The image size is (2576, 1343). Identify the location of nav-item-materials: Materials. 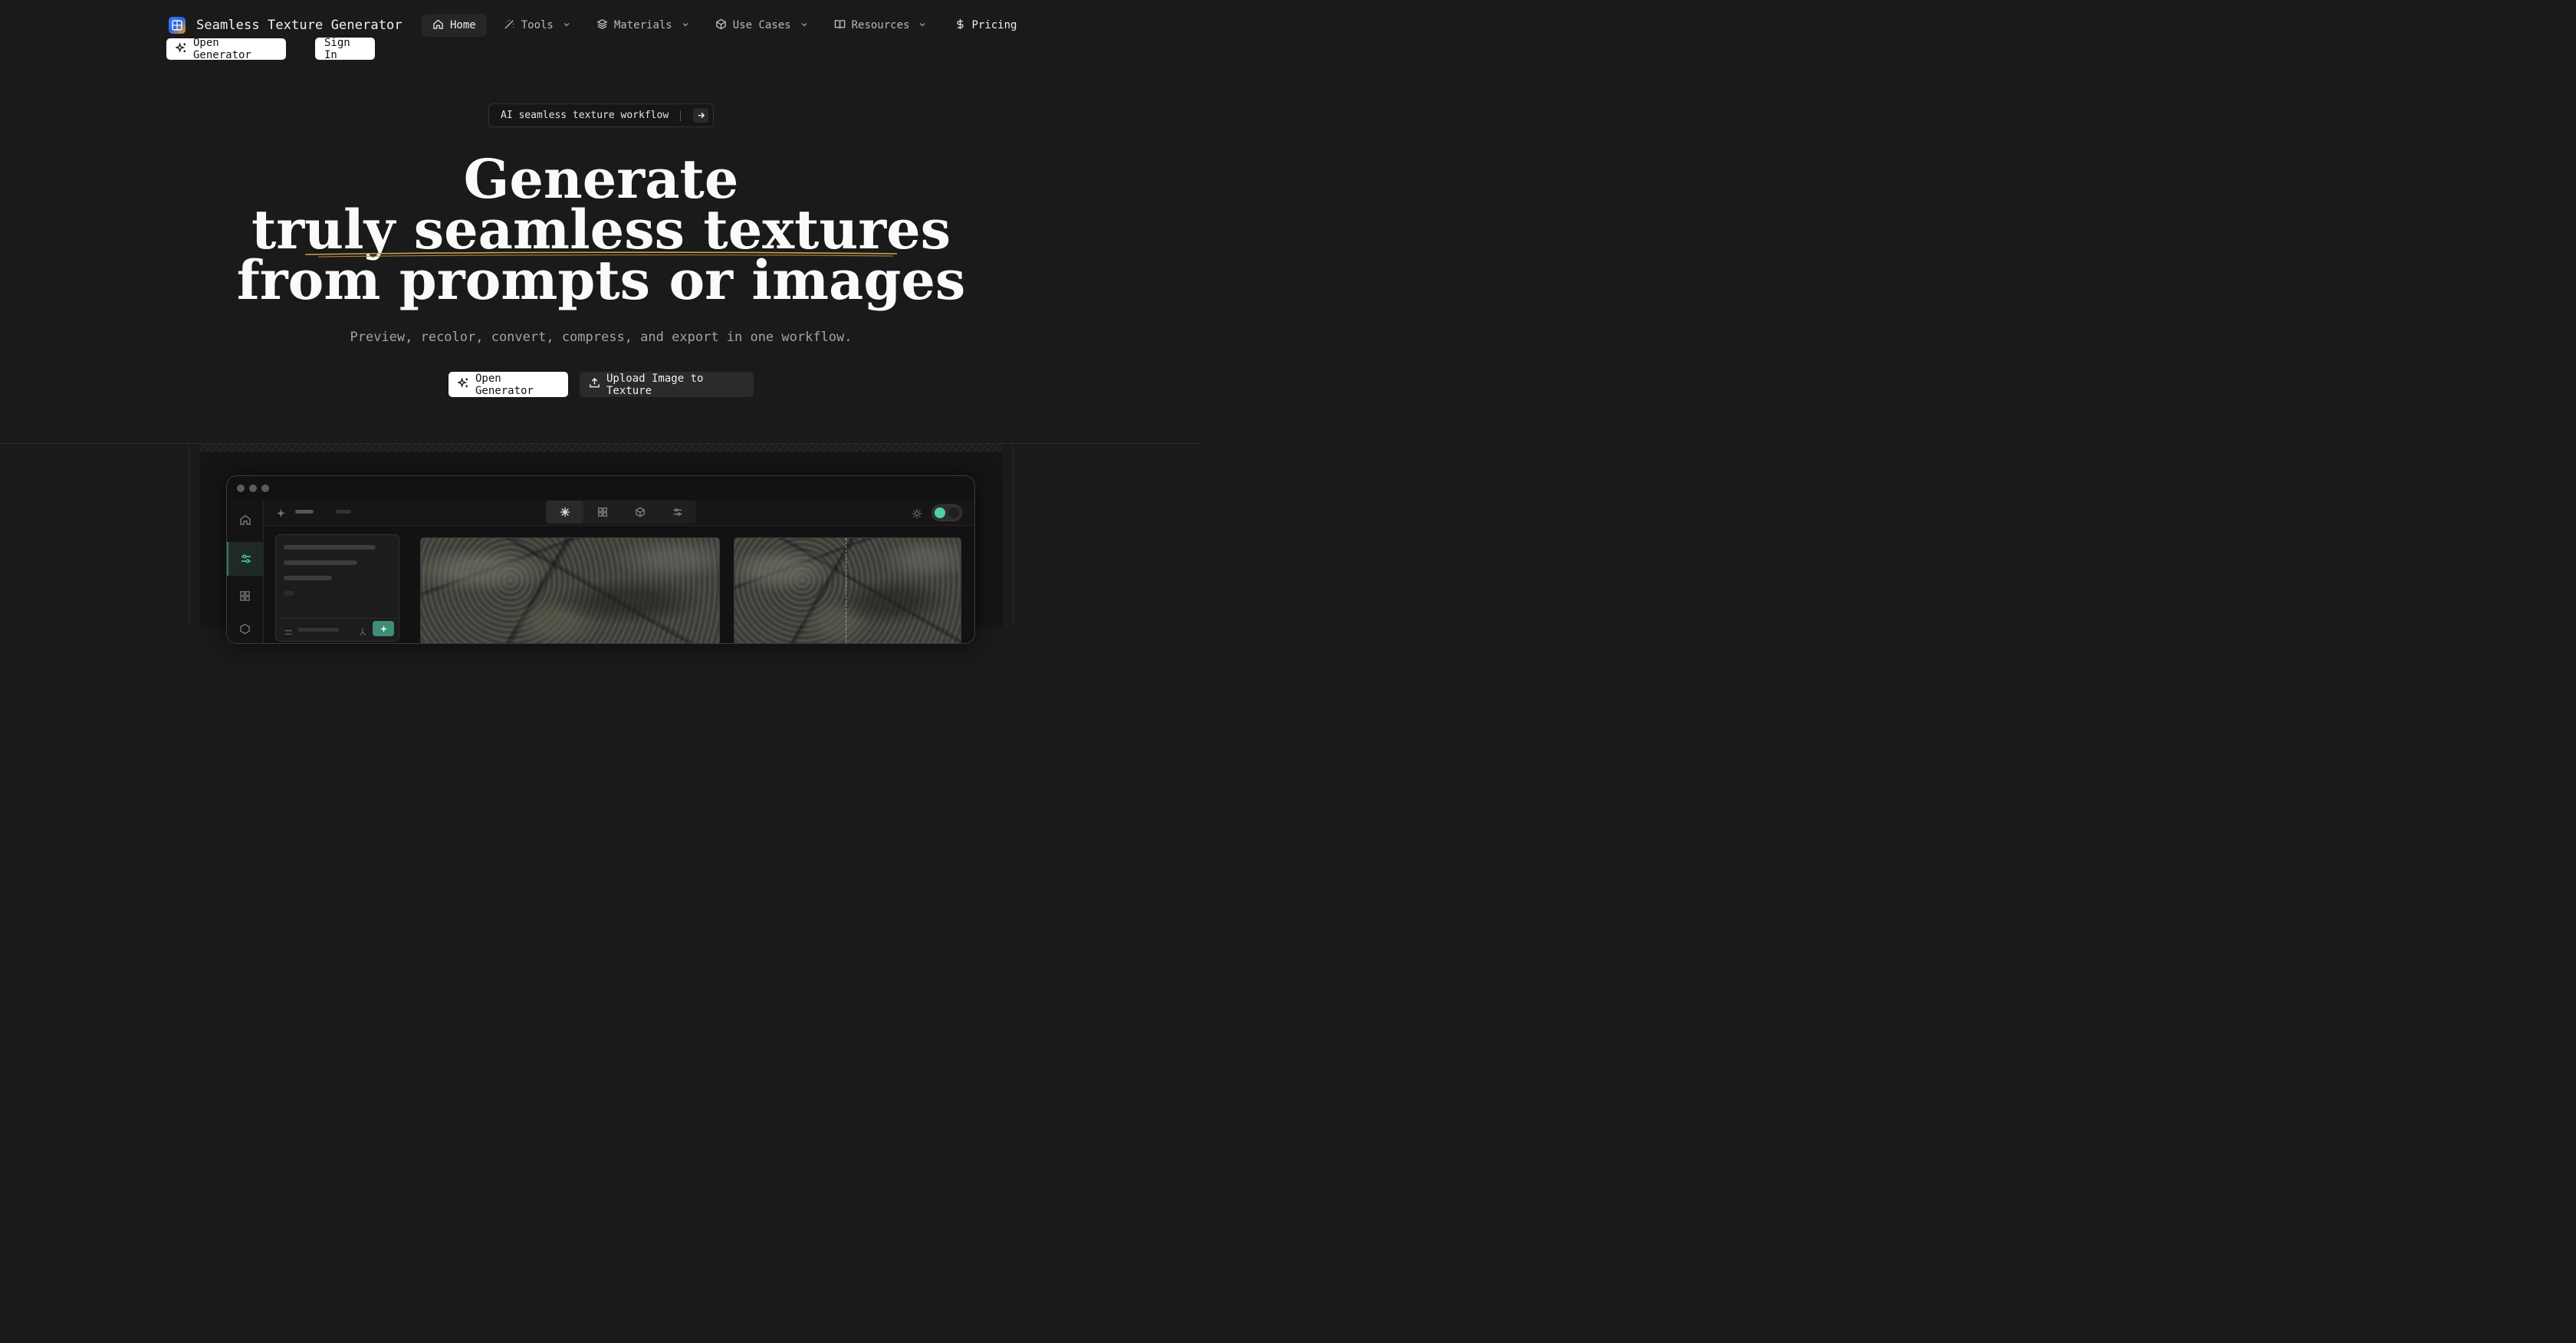
(643, 25).